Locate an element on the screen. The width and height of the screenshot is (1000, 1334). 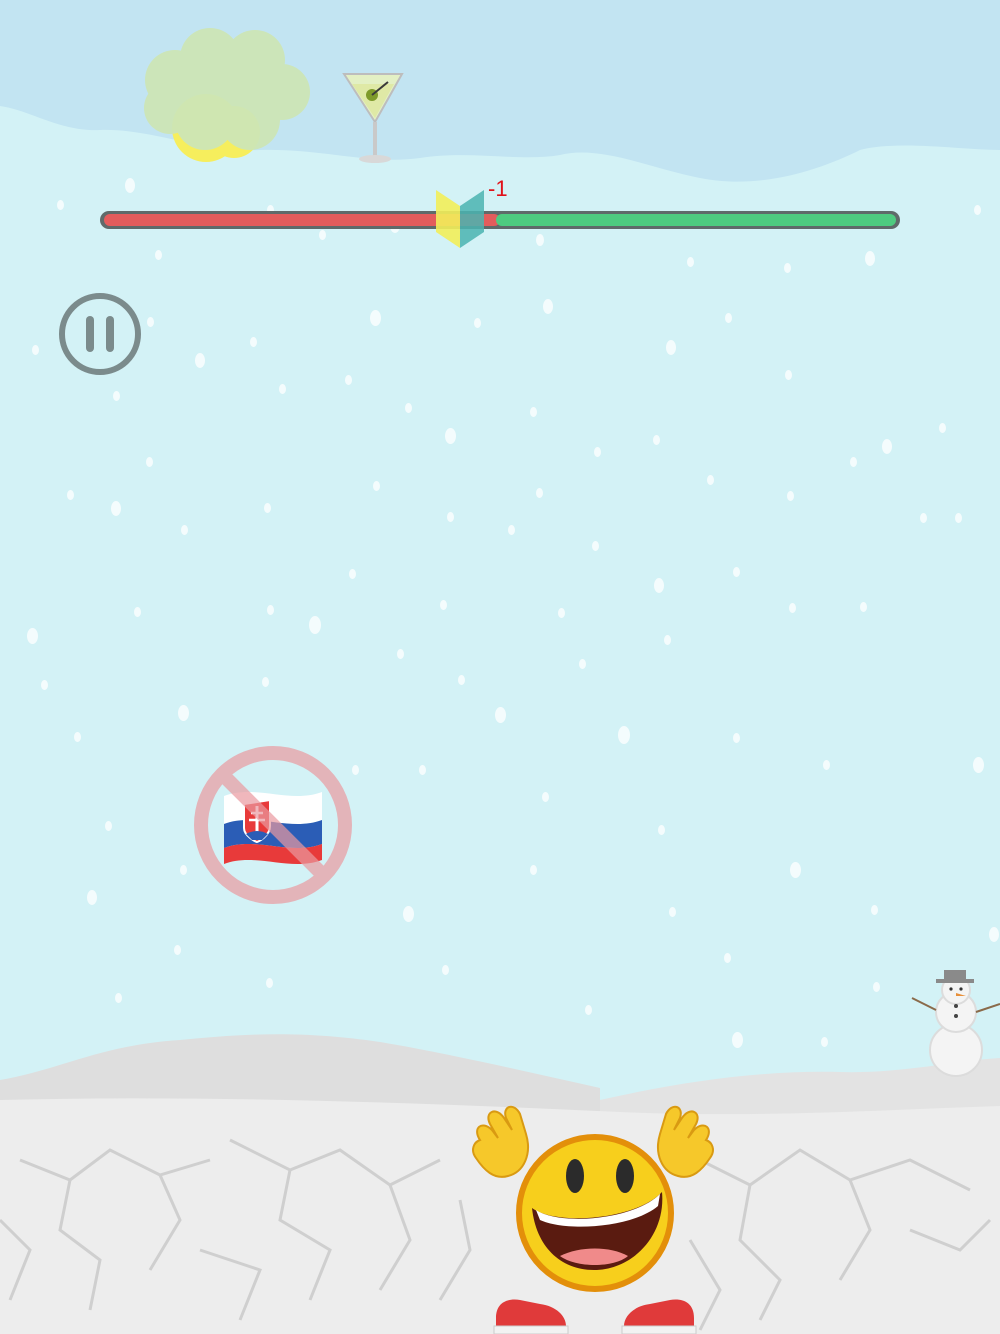
sneakers-icon is located at coordinates (595, 1316).